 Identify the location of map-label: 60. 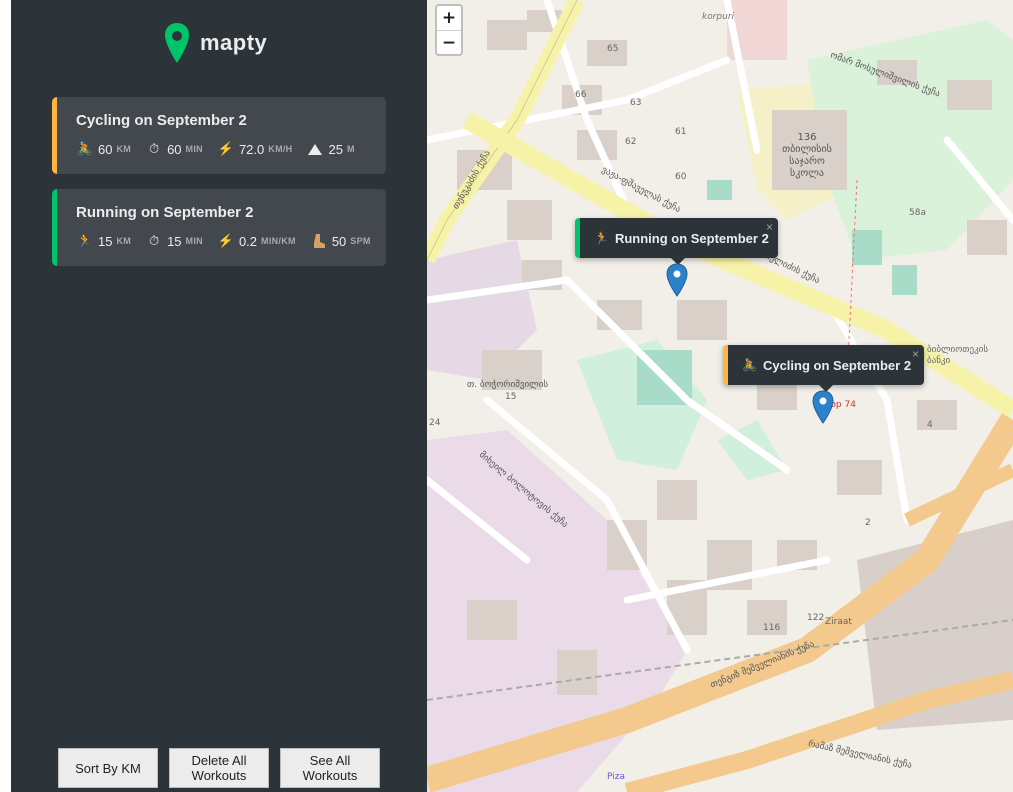
(681, 177).